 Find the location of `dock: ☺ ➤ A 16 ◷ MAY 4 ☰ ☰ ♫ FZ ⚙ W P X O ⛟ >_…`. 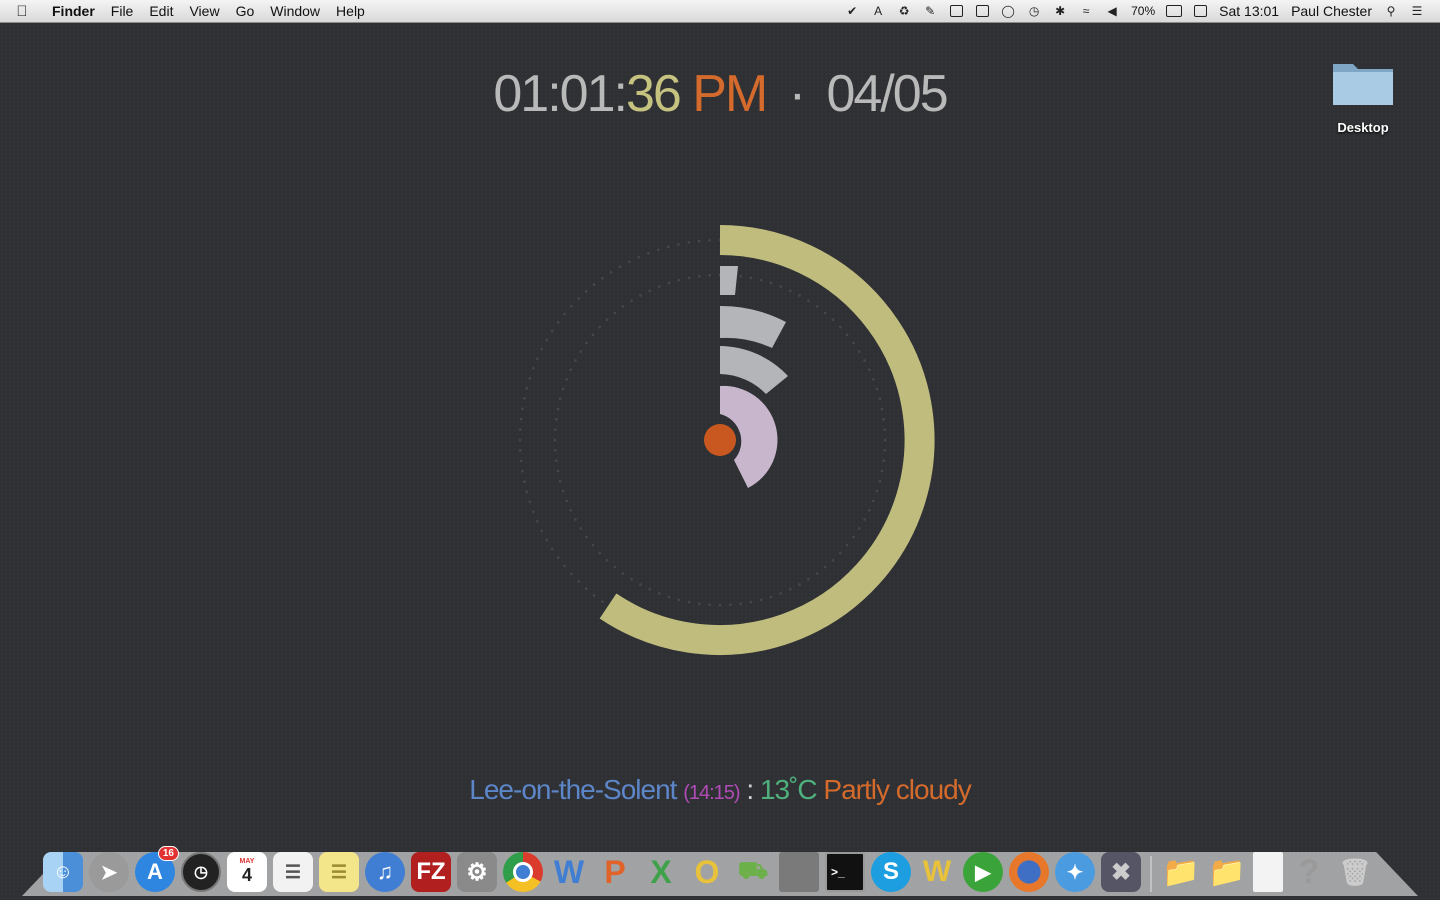

dock: ☺ ➤ A 16 ◷ MAY 4 ☰ ☰ ♫ FZ ⚙ W P X O ⛟ >_… is located at coordinates (709, 866).